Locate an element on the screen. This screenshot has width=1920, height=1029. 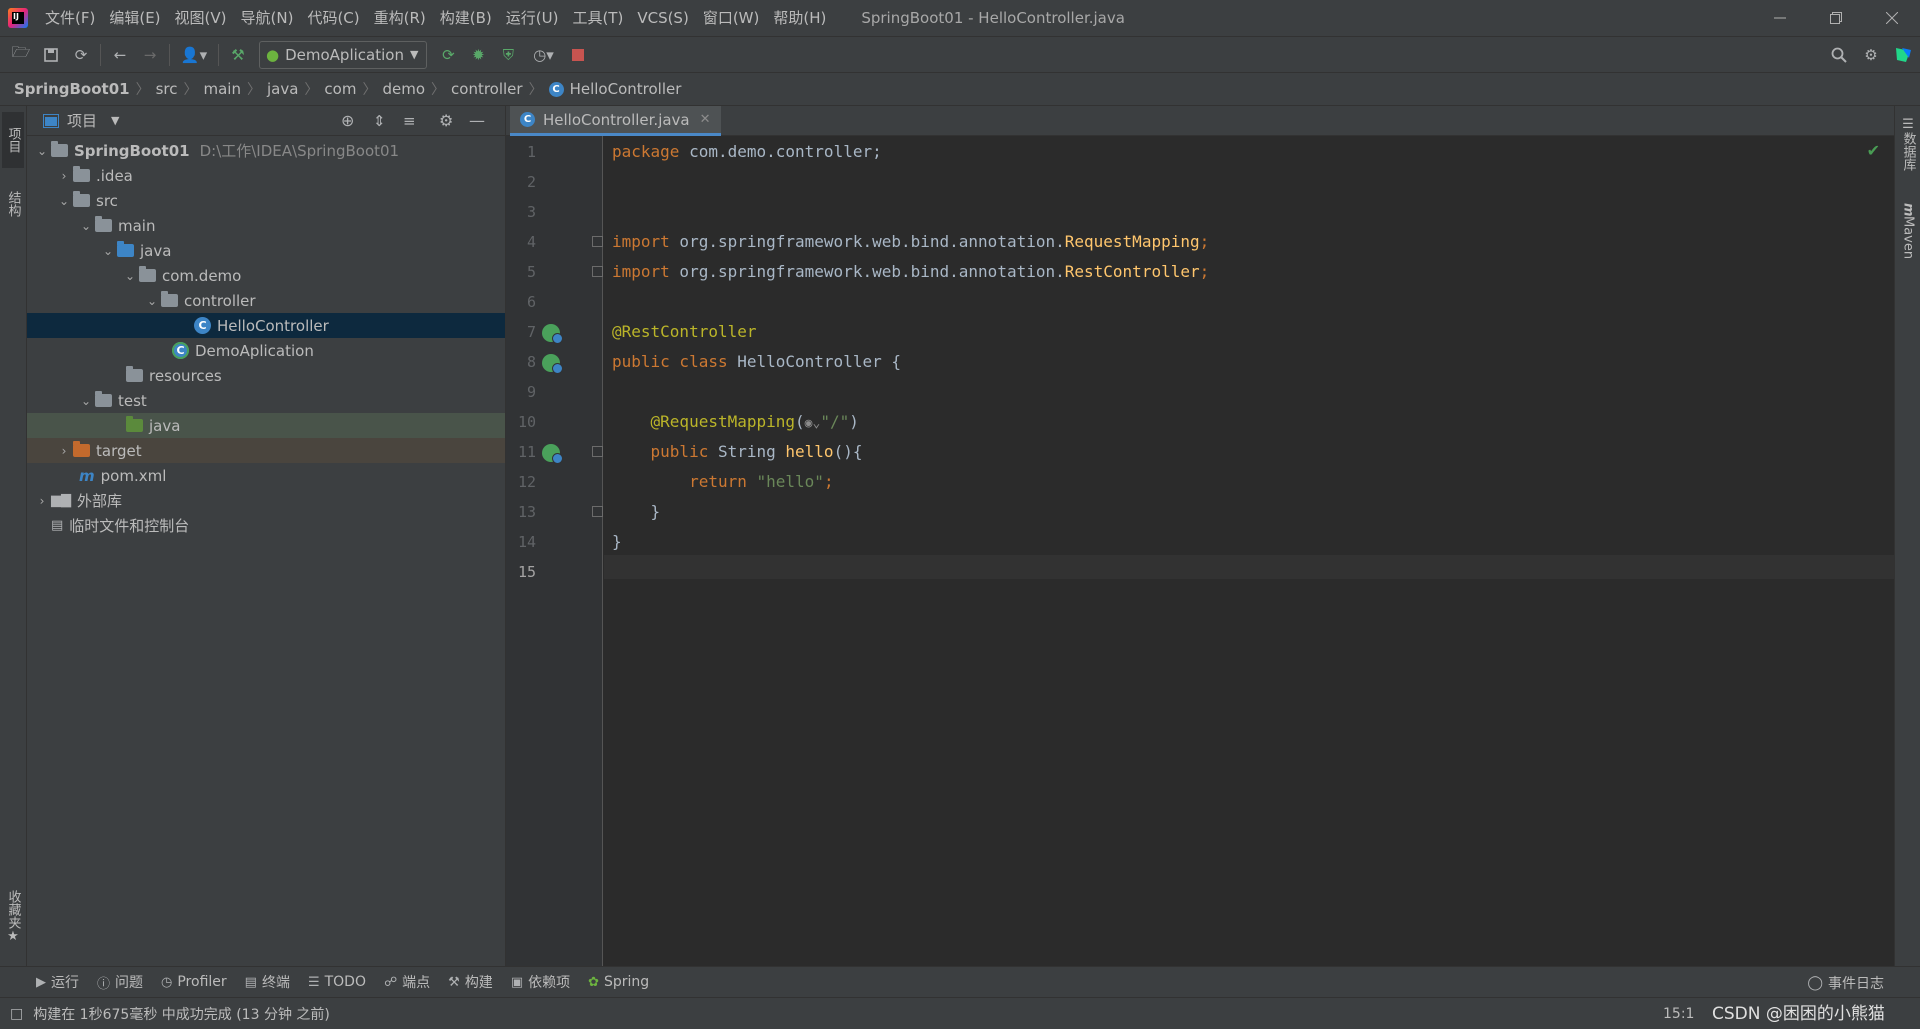
crumb-main: main is located at coordinates (222, 89).